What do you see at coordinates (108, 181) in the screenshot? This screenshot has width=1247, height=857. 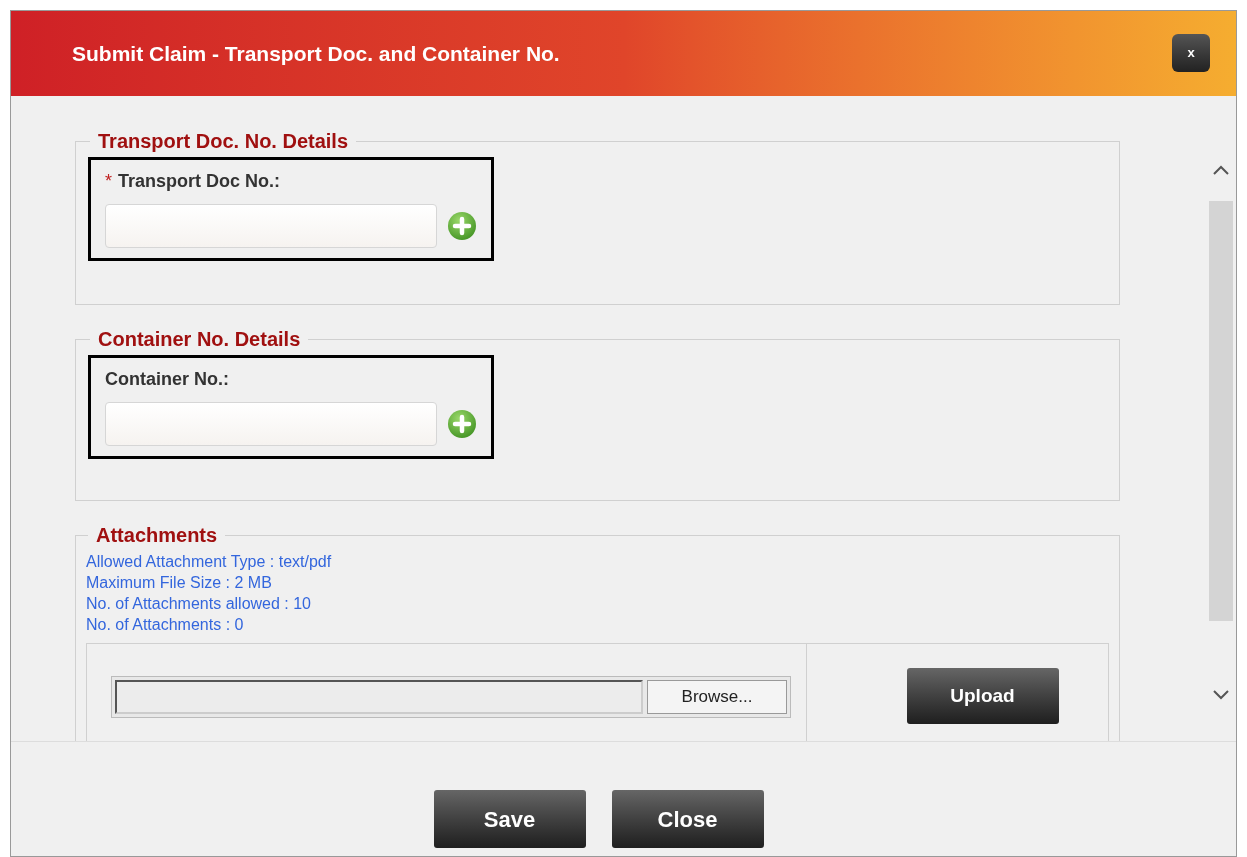 I see `required-mark: *` at bounding box center [108, 181].